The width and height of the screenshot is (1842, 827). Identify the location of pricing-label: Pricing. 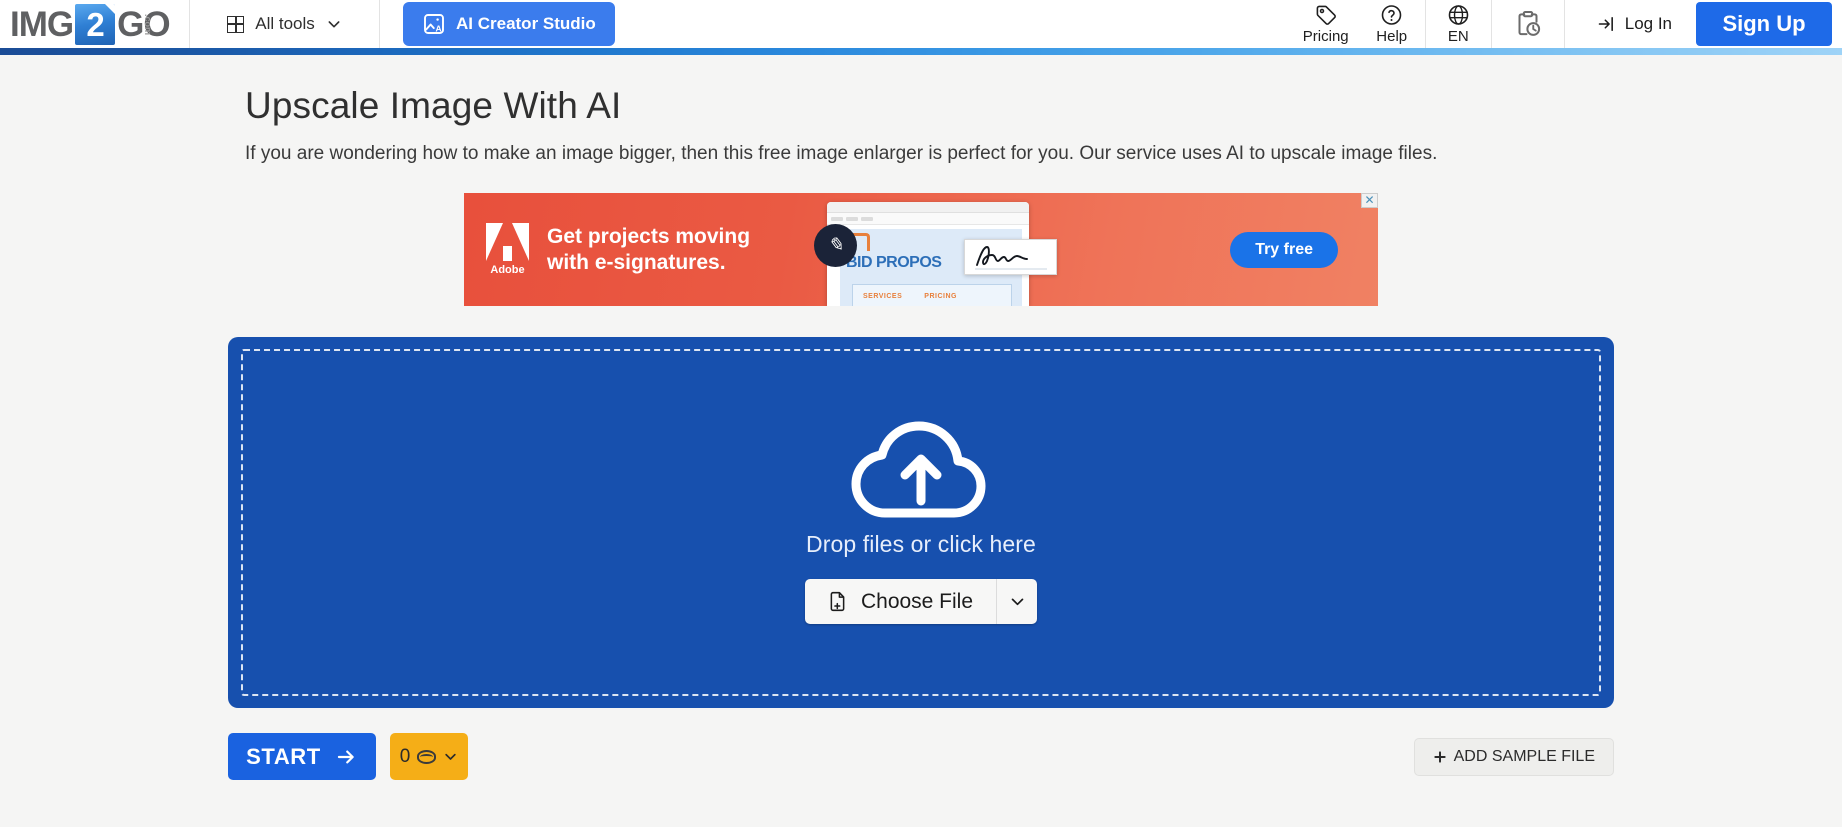
(1325, 36).